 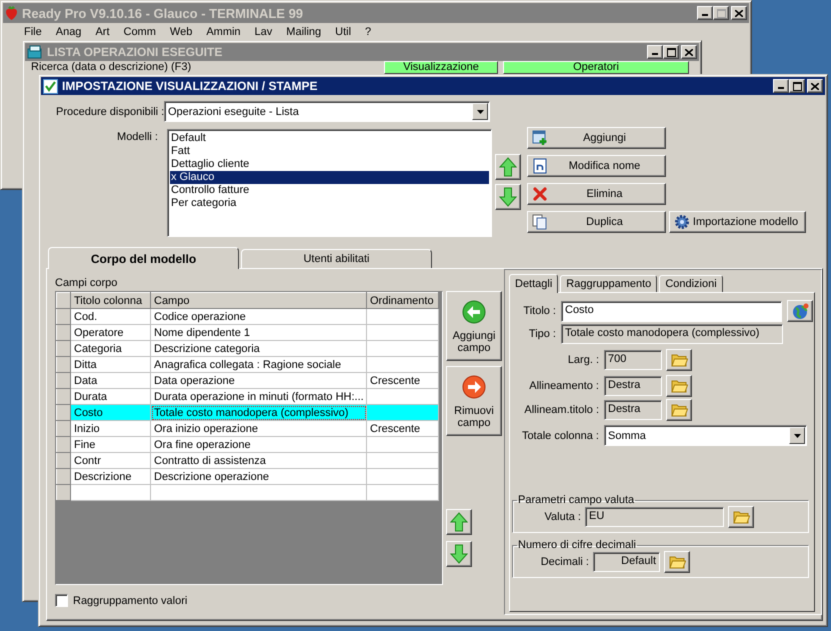 I want to click on table-row: Costo Totale costo manodopera (complessivo), so click(x=247, y=412).